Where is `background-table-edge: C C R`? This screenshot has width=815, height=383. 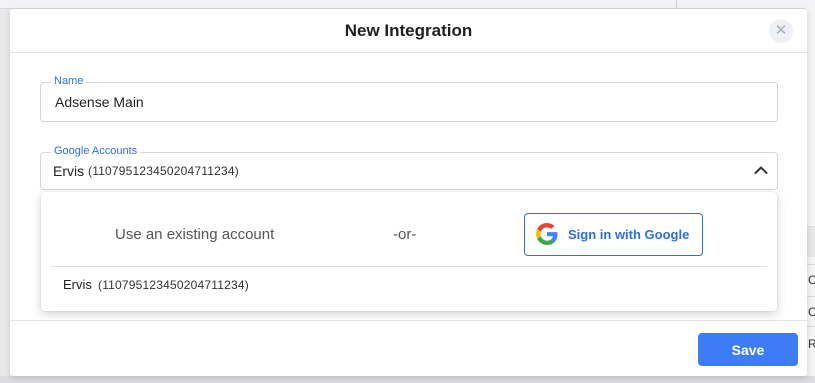 background-table-edge: C C R is located at coordinates (810, 191).